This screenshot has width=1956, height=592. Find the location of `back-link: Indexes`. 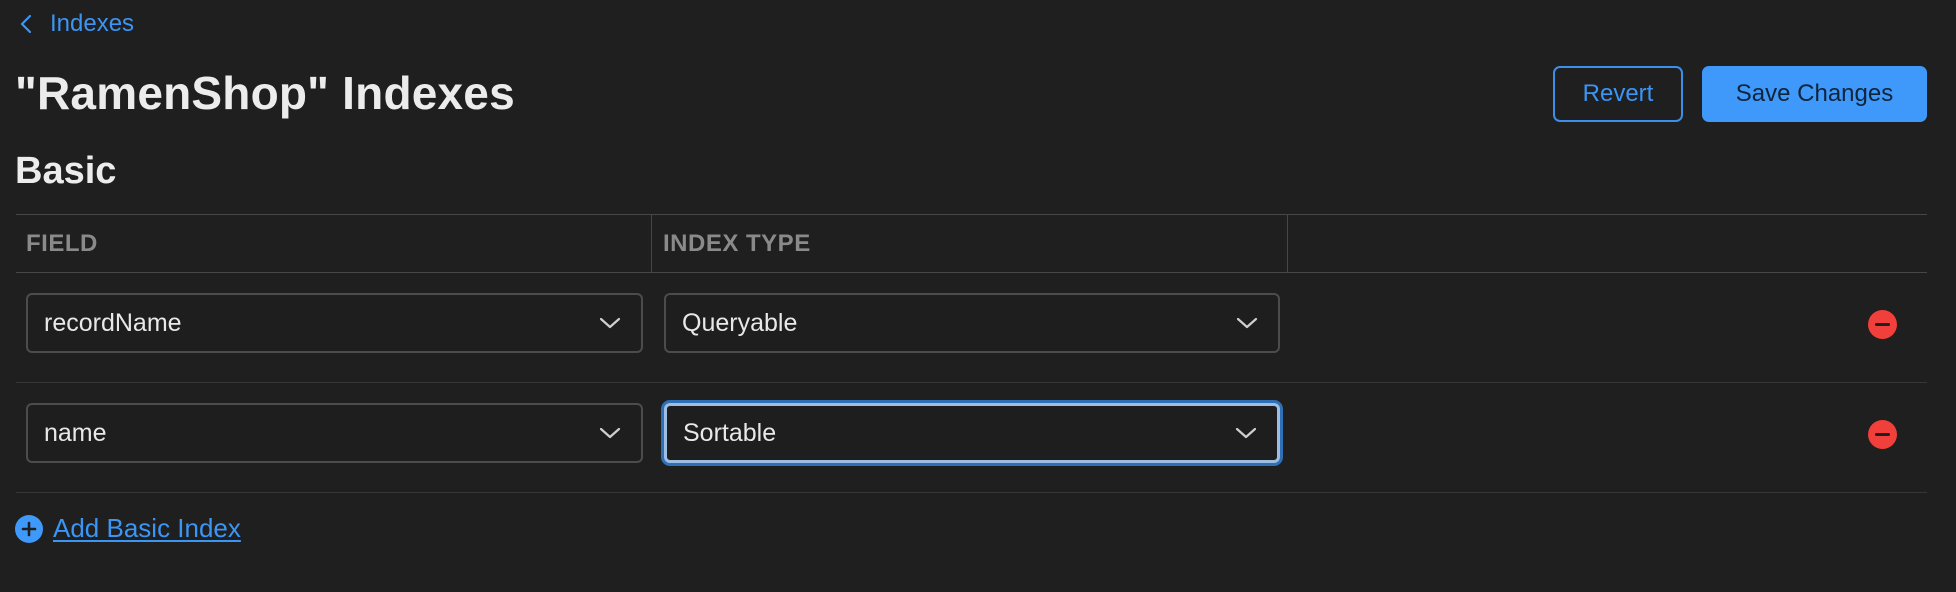

back-link: Indexes is located at coordinates (75, 24).